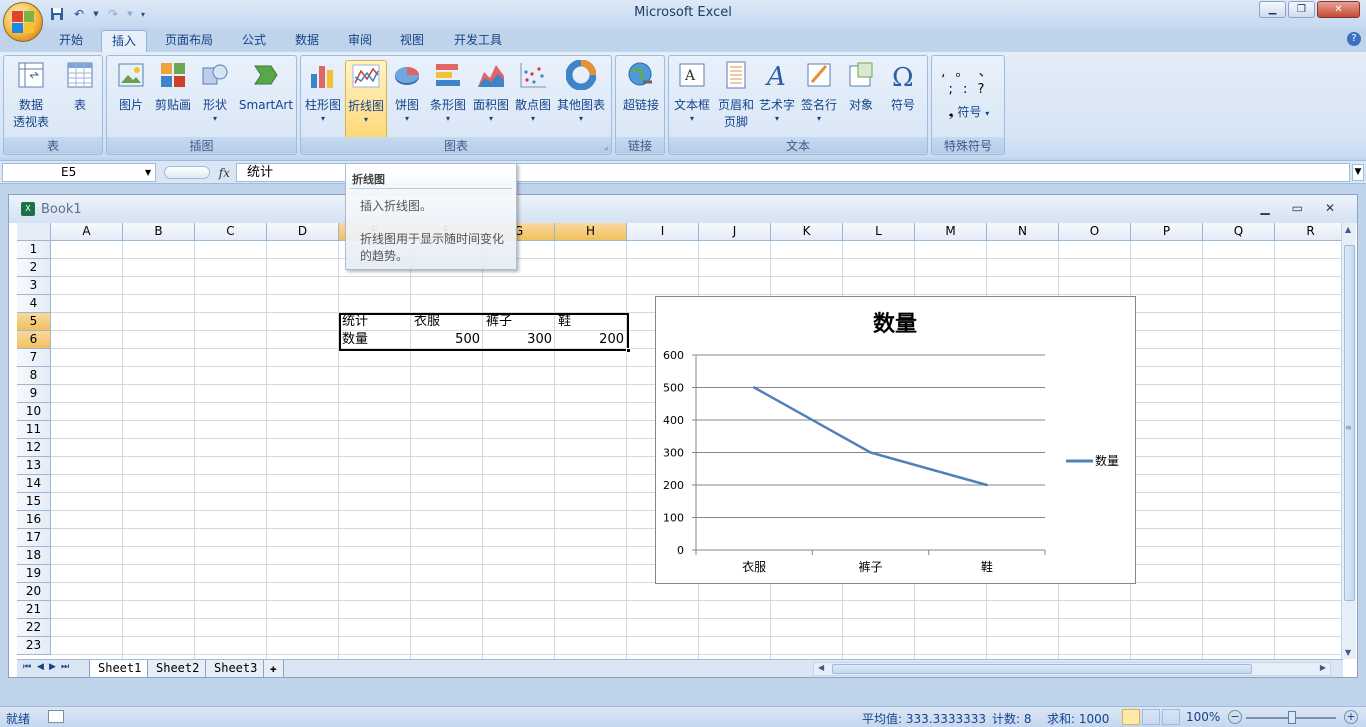 The width and height of the screenshot is (1366, 727). I want to click on fill-handle, so click(628, 350).